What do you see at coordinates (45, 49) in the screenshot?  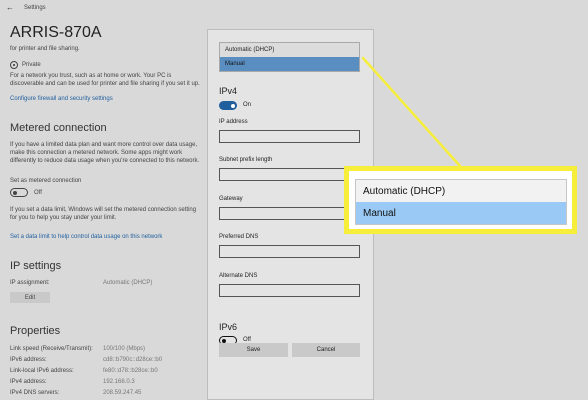 I see `network-profile-intro: for printer and file sharing.` at bounding box center [45, 49].